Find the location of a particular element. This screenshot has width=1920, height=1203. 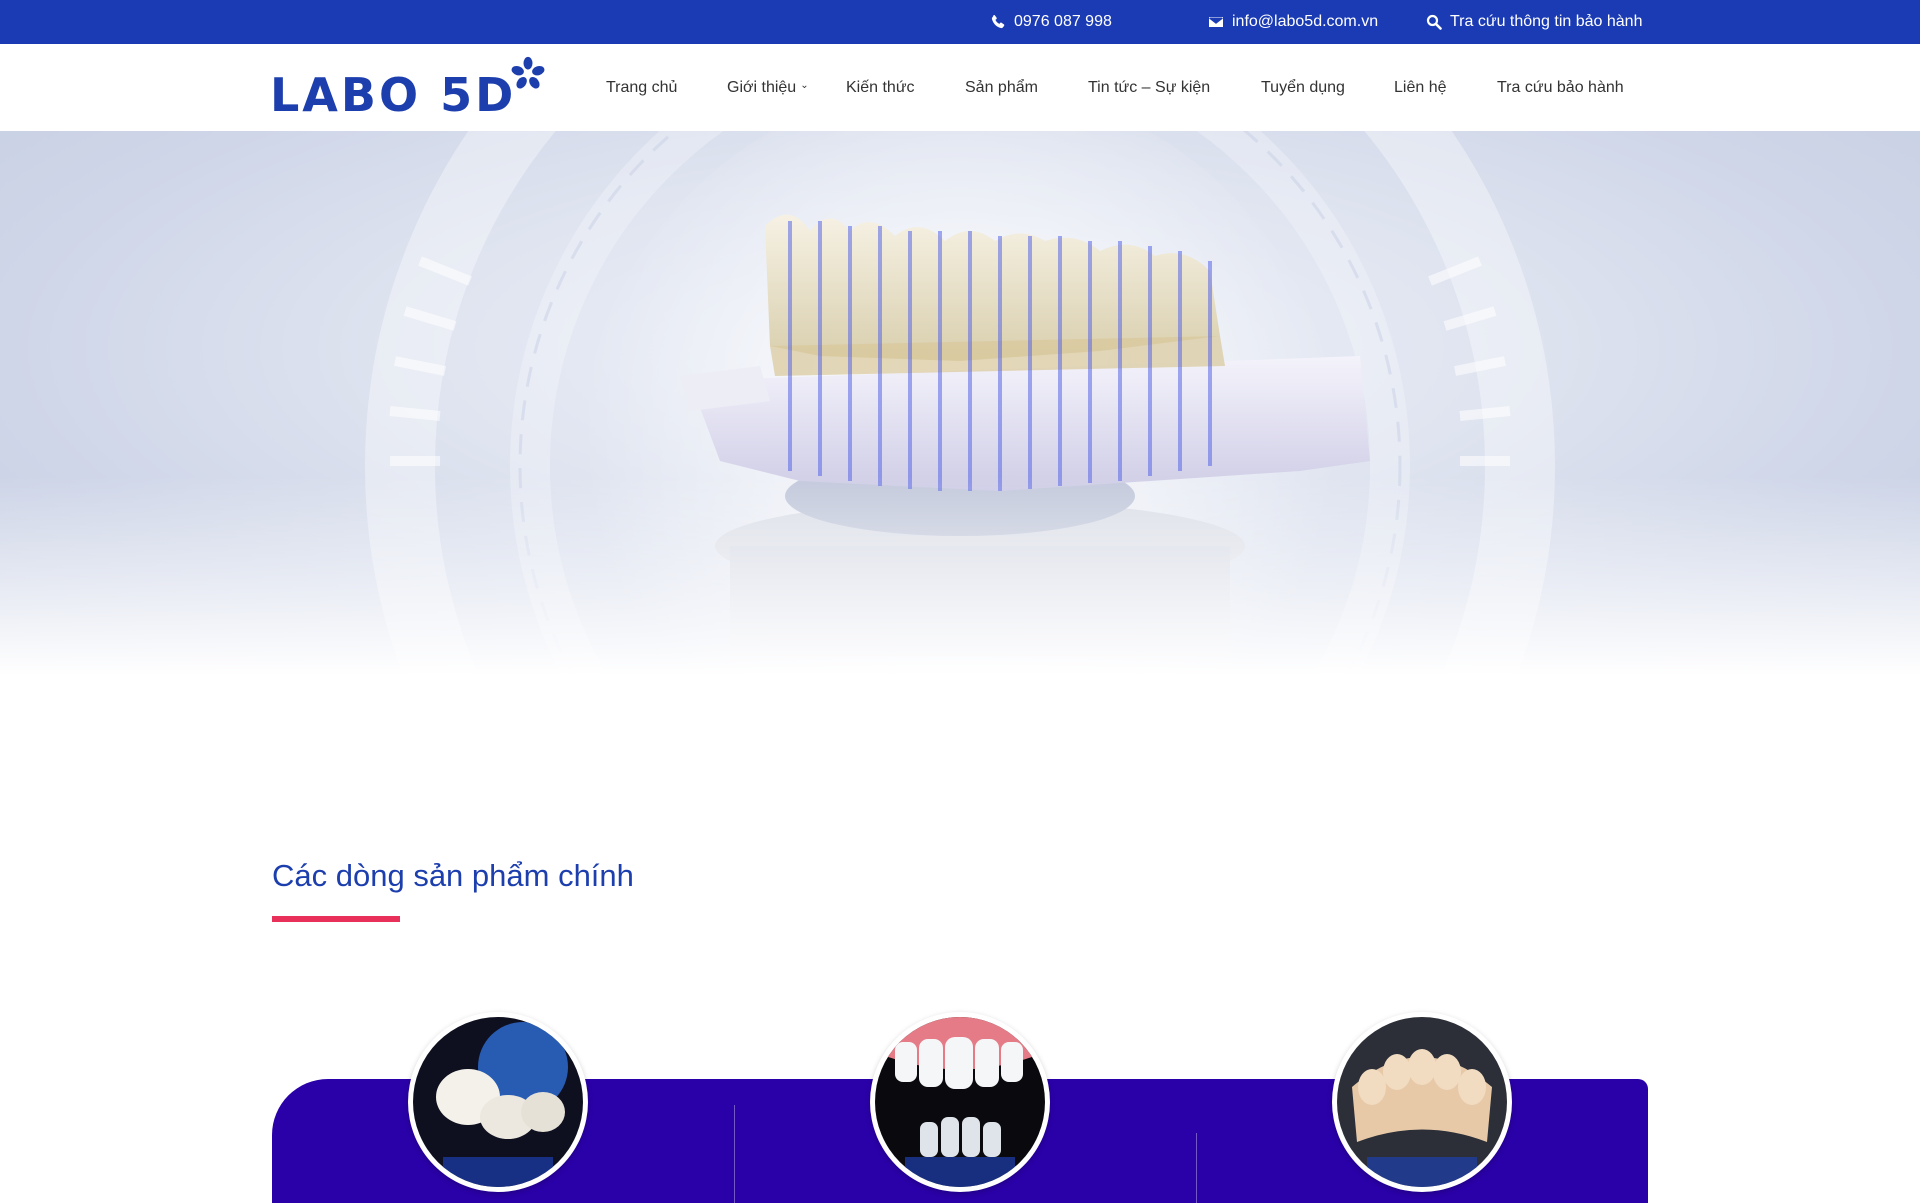

nav-label: Kiến thức is located at coordinates (880, 87).